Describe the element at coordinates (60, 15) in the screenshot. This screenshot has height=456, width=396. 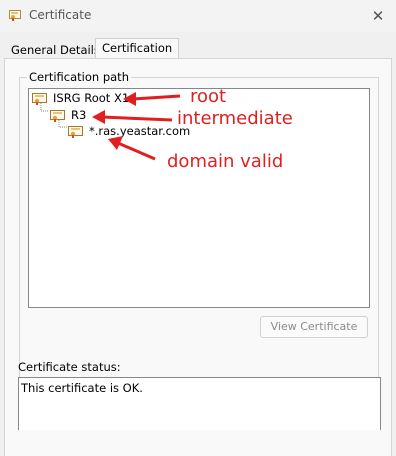
I see `window-title: Certificate` at that location.